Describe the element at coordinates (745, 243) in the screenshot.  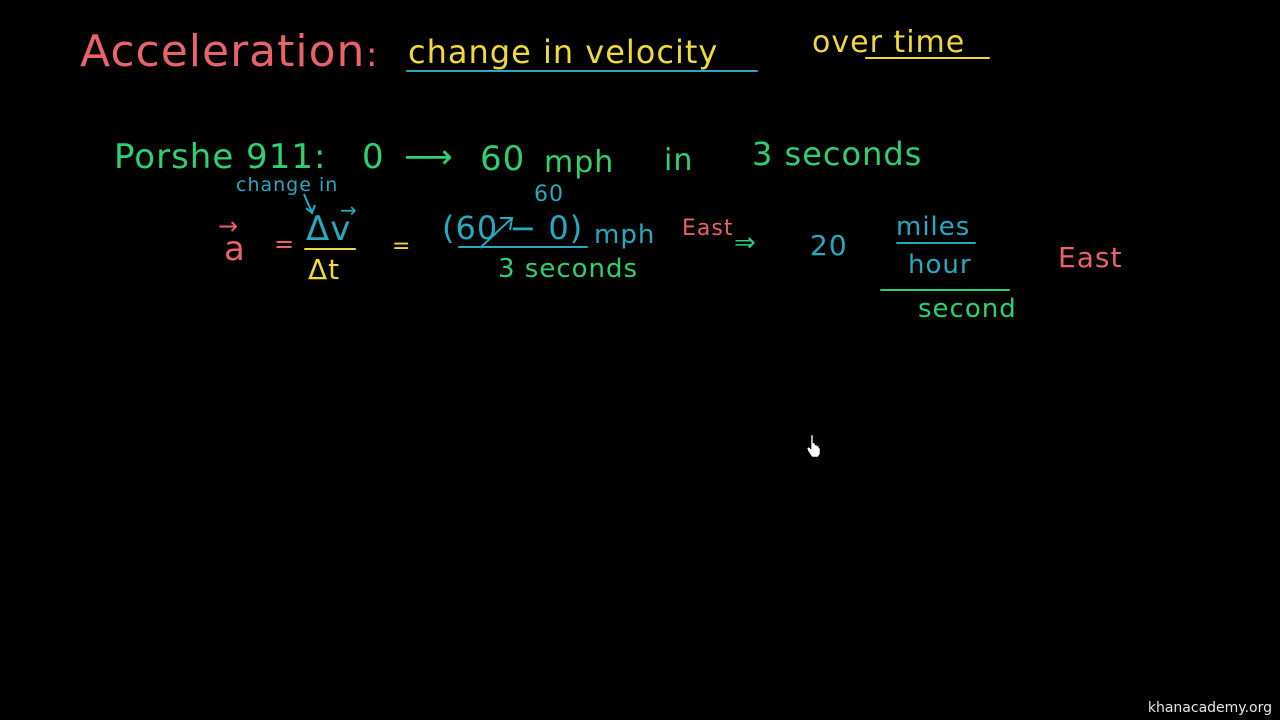
I see `implies-arrow: ⇒` at that location.